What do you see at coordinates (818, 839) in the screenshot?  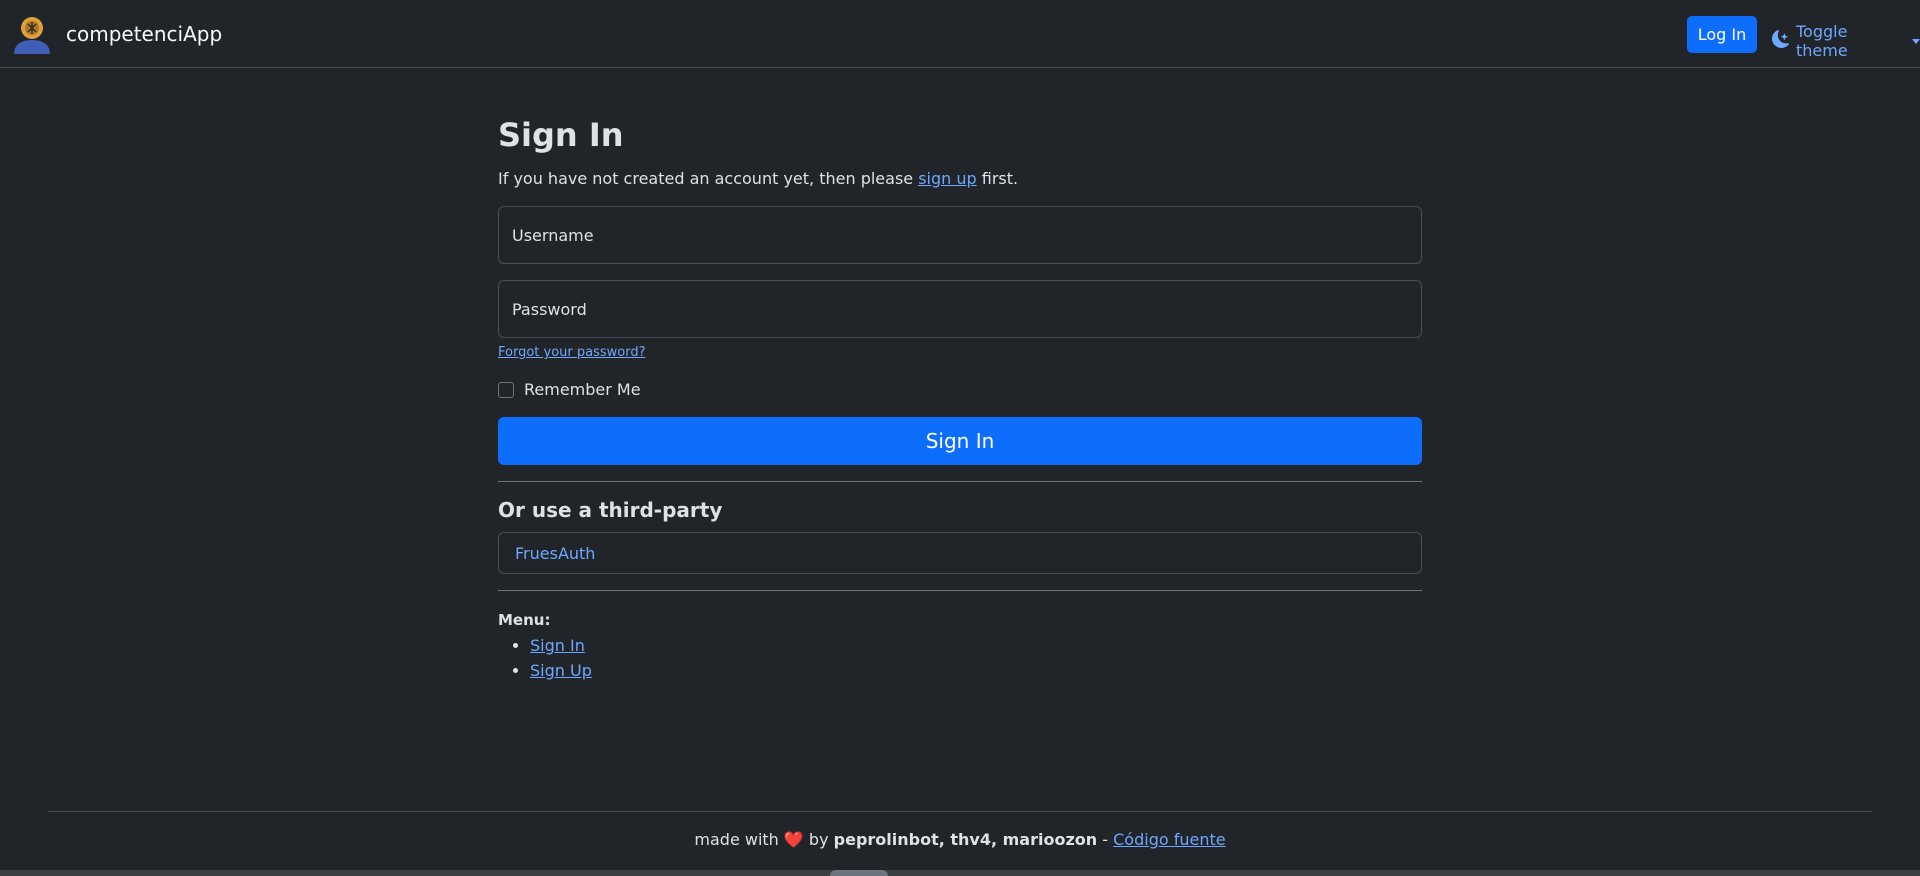 I see `footer-by: by` at bounding box center [818, 839].